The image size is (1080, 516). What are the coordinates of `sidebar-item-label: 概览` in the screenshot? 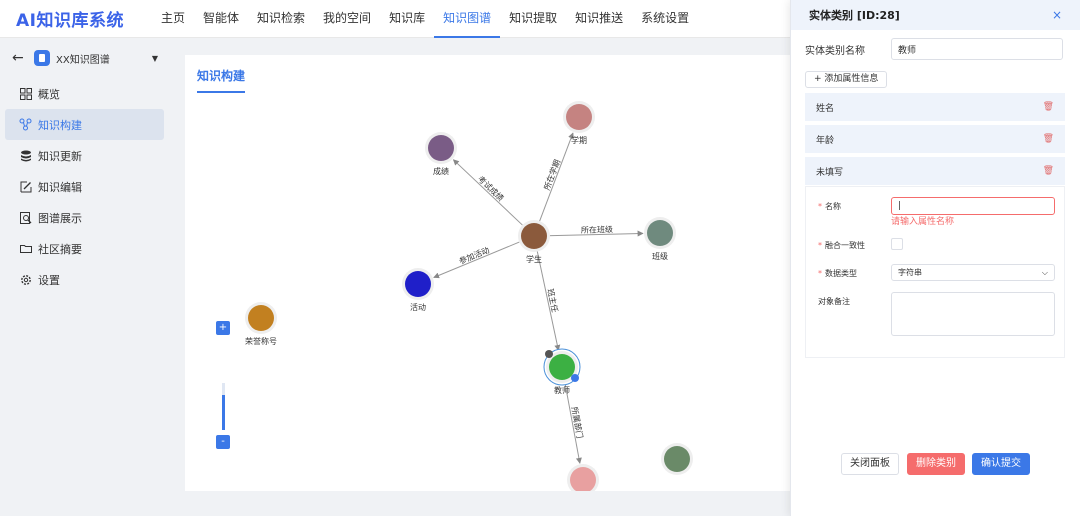 It's located at (49, 94).